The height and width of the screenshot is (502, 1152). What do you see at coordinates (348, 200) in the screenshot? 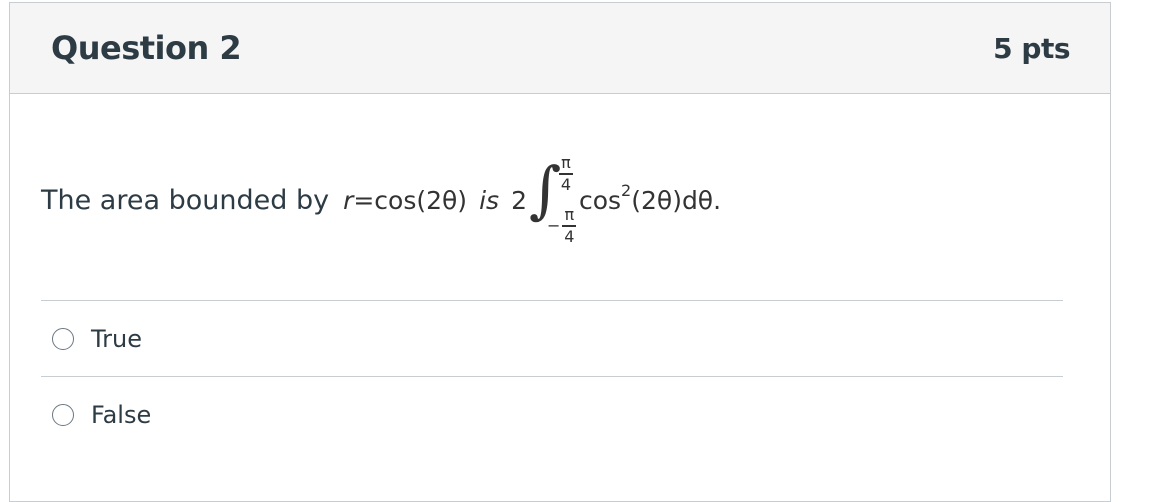
I see `math-r-variable: r` at bounding box center [348, 200].